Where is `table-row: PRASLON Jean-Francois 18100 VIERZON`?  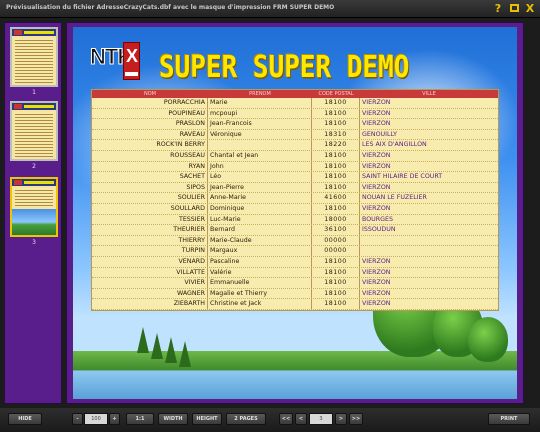 table-row: PRASLON Jean-Francois 18100 VIERZON is located at coordinates (295, 124).